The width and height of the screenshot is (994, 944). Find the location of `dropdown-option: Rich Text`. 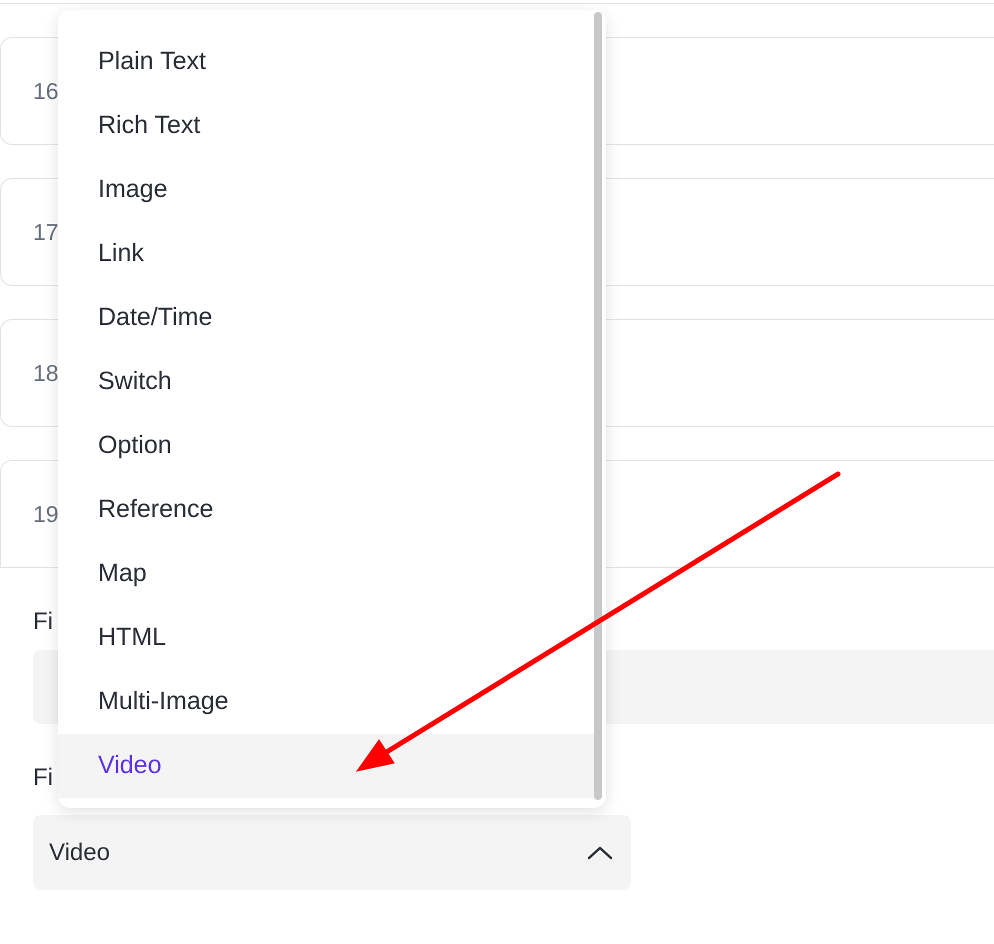

dropdown-option: Rich Text is located at coordinates (326, 126).